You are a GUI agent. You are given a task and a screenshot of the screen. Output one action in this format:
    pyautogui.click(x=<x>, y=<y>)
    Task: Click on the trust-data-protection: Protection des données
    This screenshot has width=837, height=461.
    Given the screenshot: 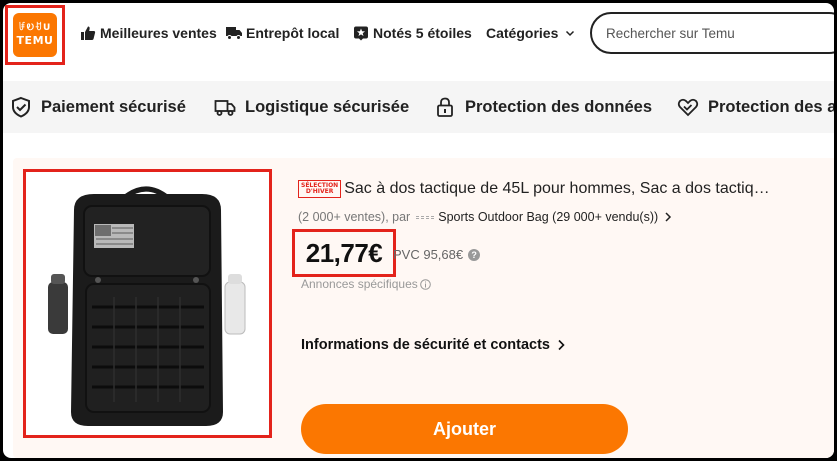 What is the action you would take?
    pyautogui.click(x=542, y=107)
    